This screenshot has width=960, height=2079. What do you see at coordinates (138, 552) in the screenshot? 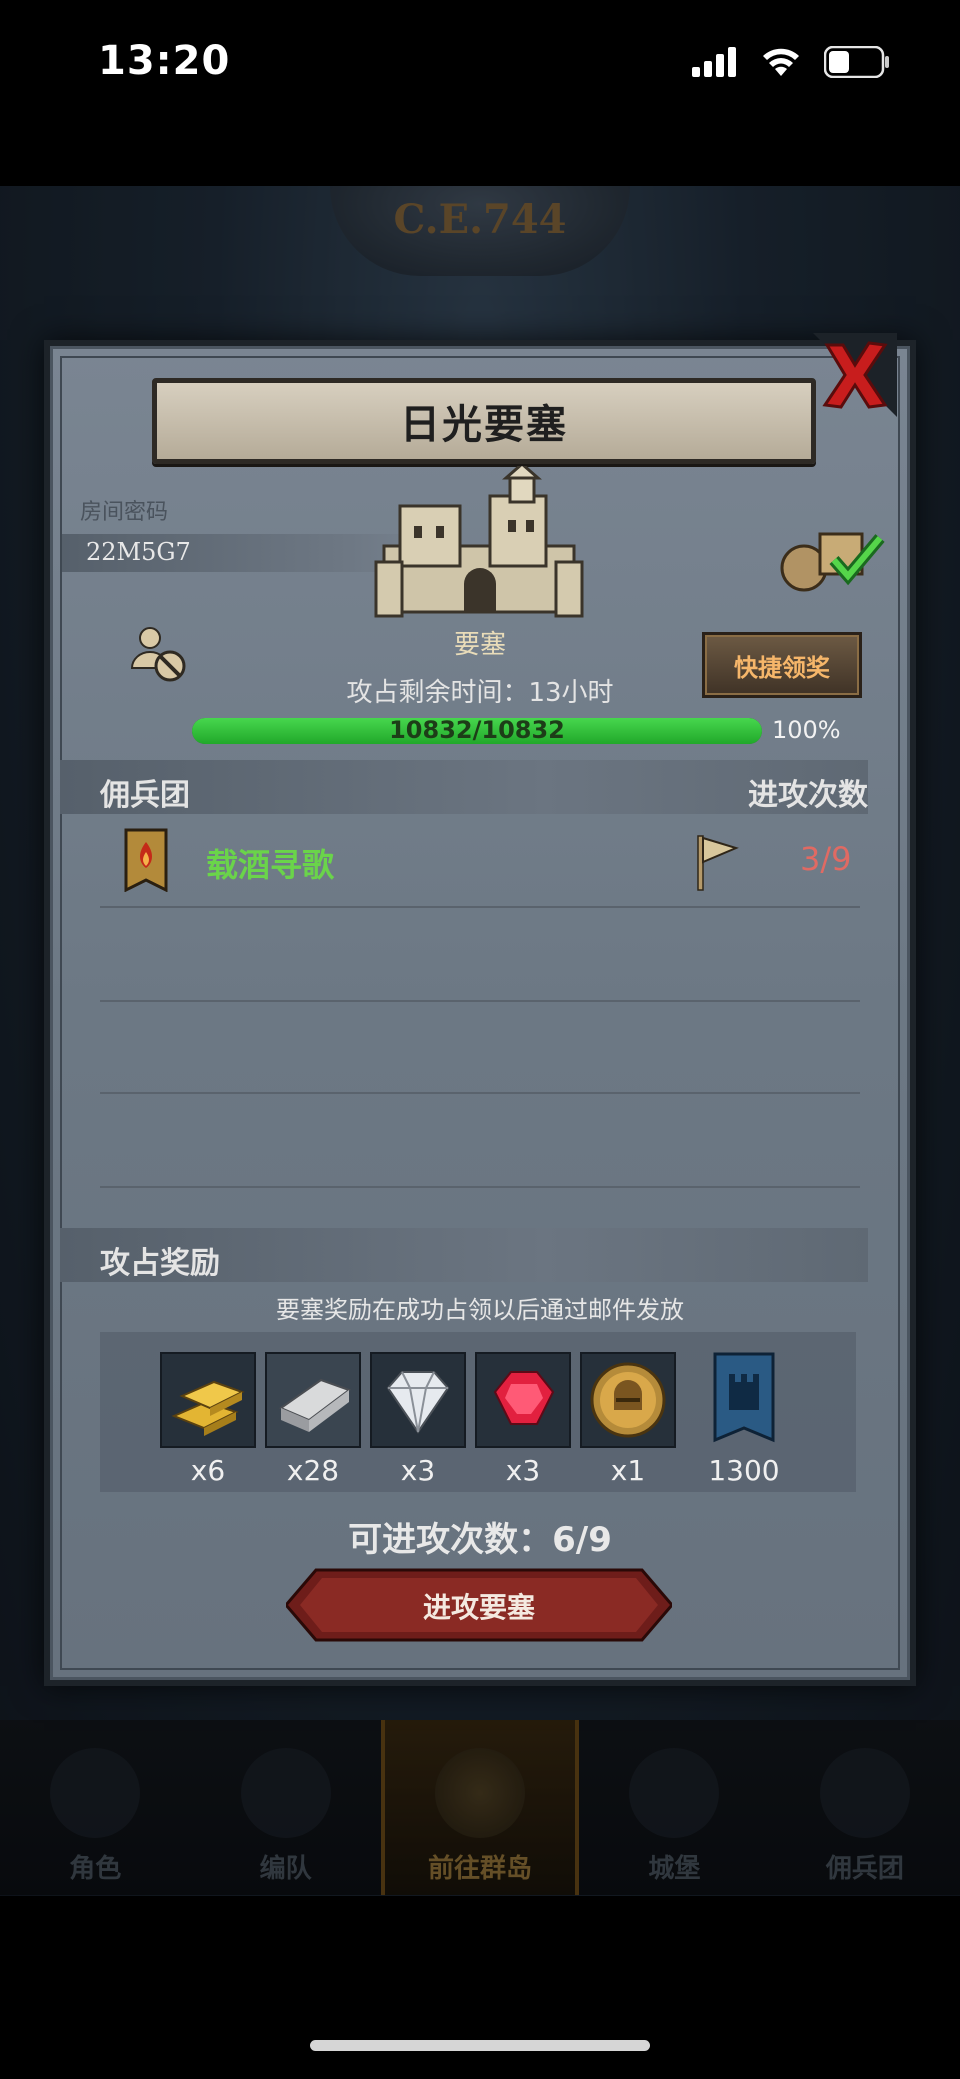
I see `room-code: 22M5G7` at bounding box center [138, 552].